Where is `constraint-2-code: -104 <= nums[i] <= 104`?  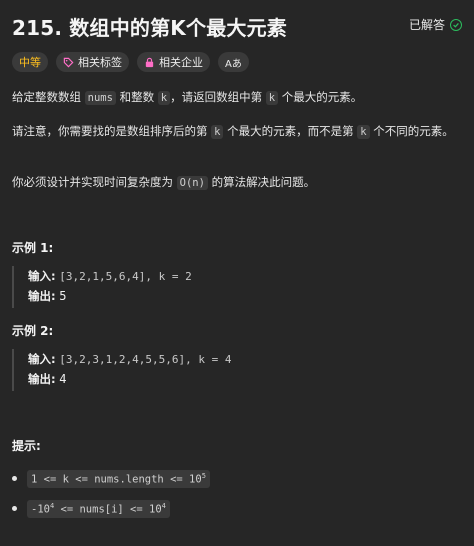
constraint-2-code: -104 <= nums[i] <= 104 is located at coordinates (98, 509).